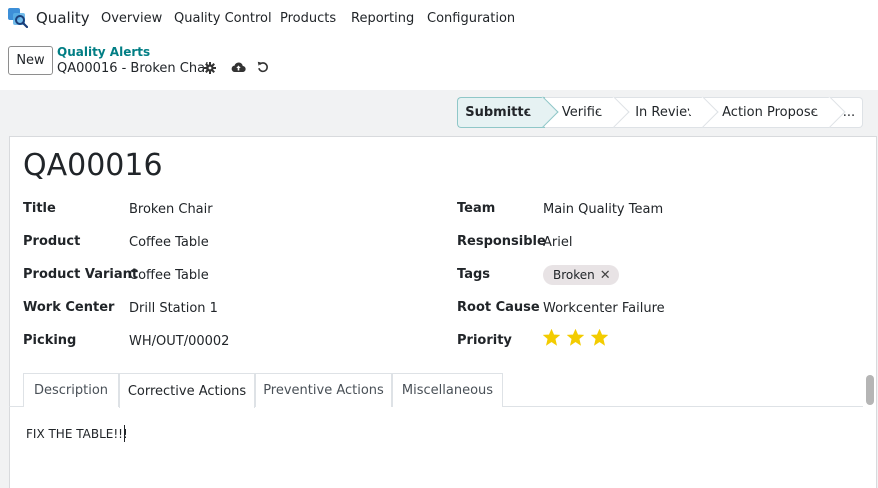 The height and width of the screenshot is (488, 878). Describe the element at coordinates (50, 340) in the screenshot. I see `field-label-picking: Picking` at that location.